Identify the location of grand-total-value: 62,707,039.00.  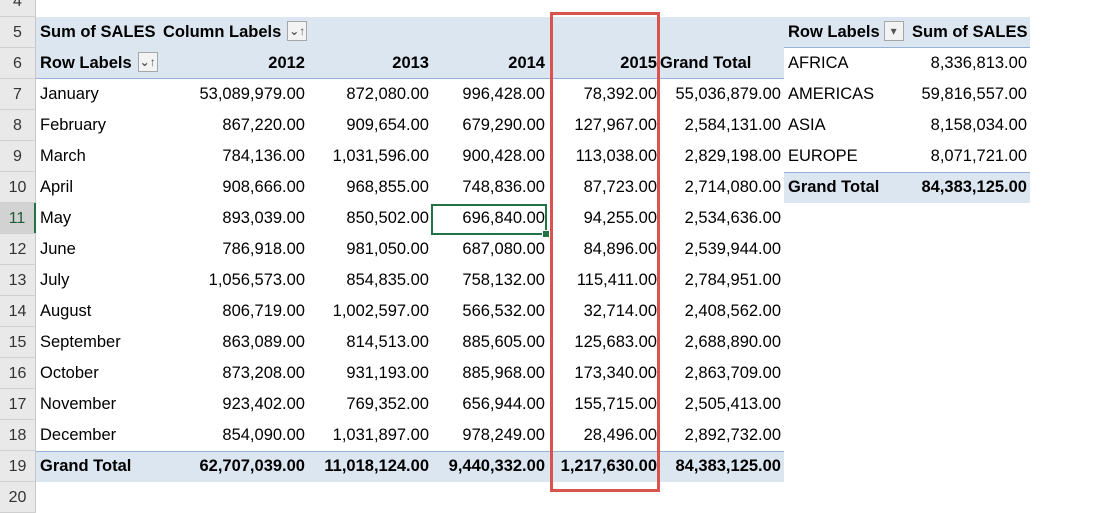
(237, 466).